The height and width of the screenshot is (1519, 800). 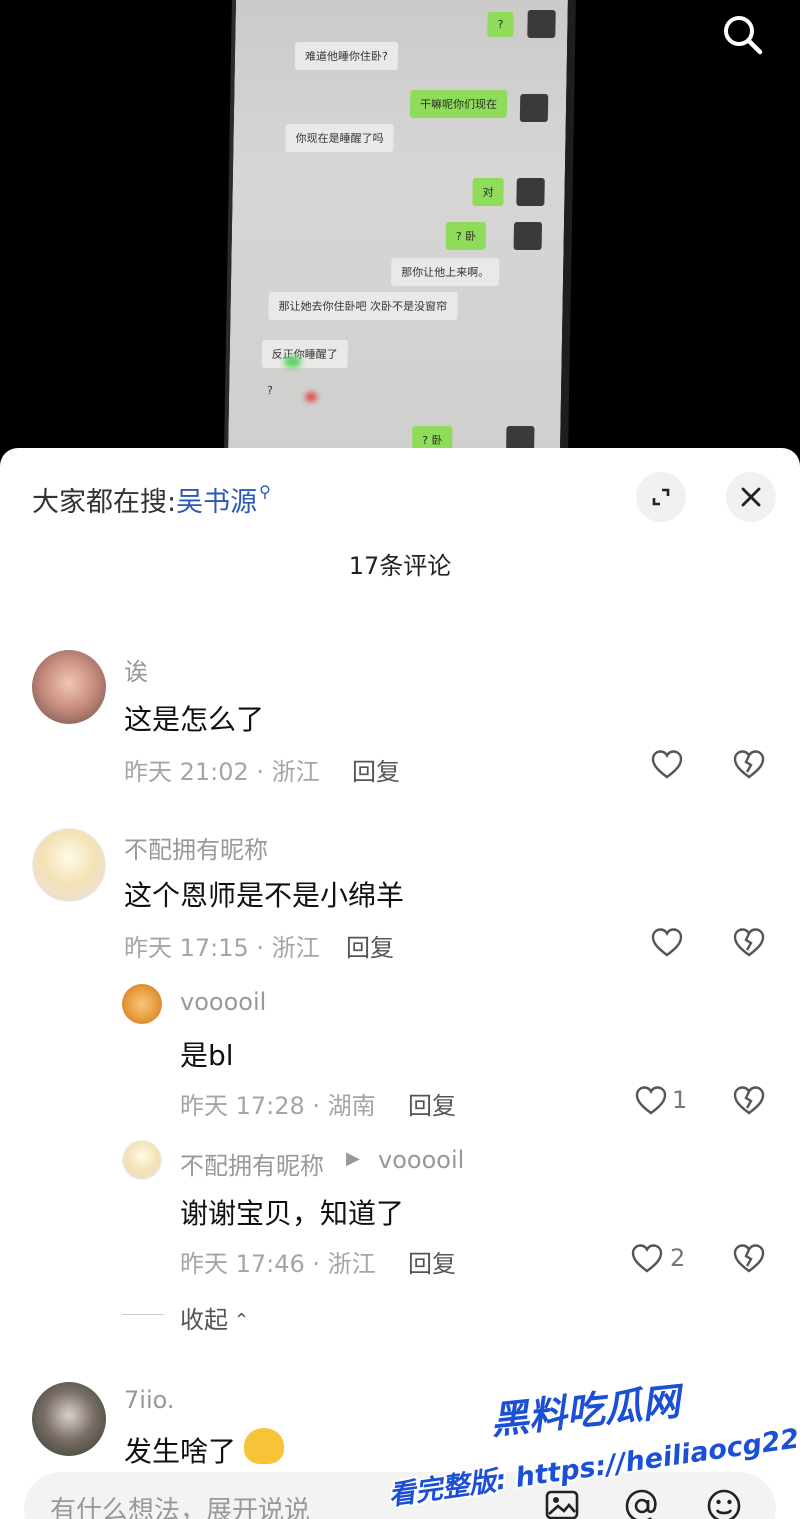 I want to click on close-button, so click(x=751, y=497).